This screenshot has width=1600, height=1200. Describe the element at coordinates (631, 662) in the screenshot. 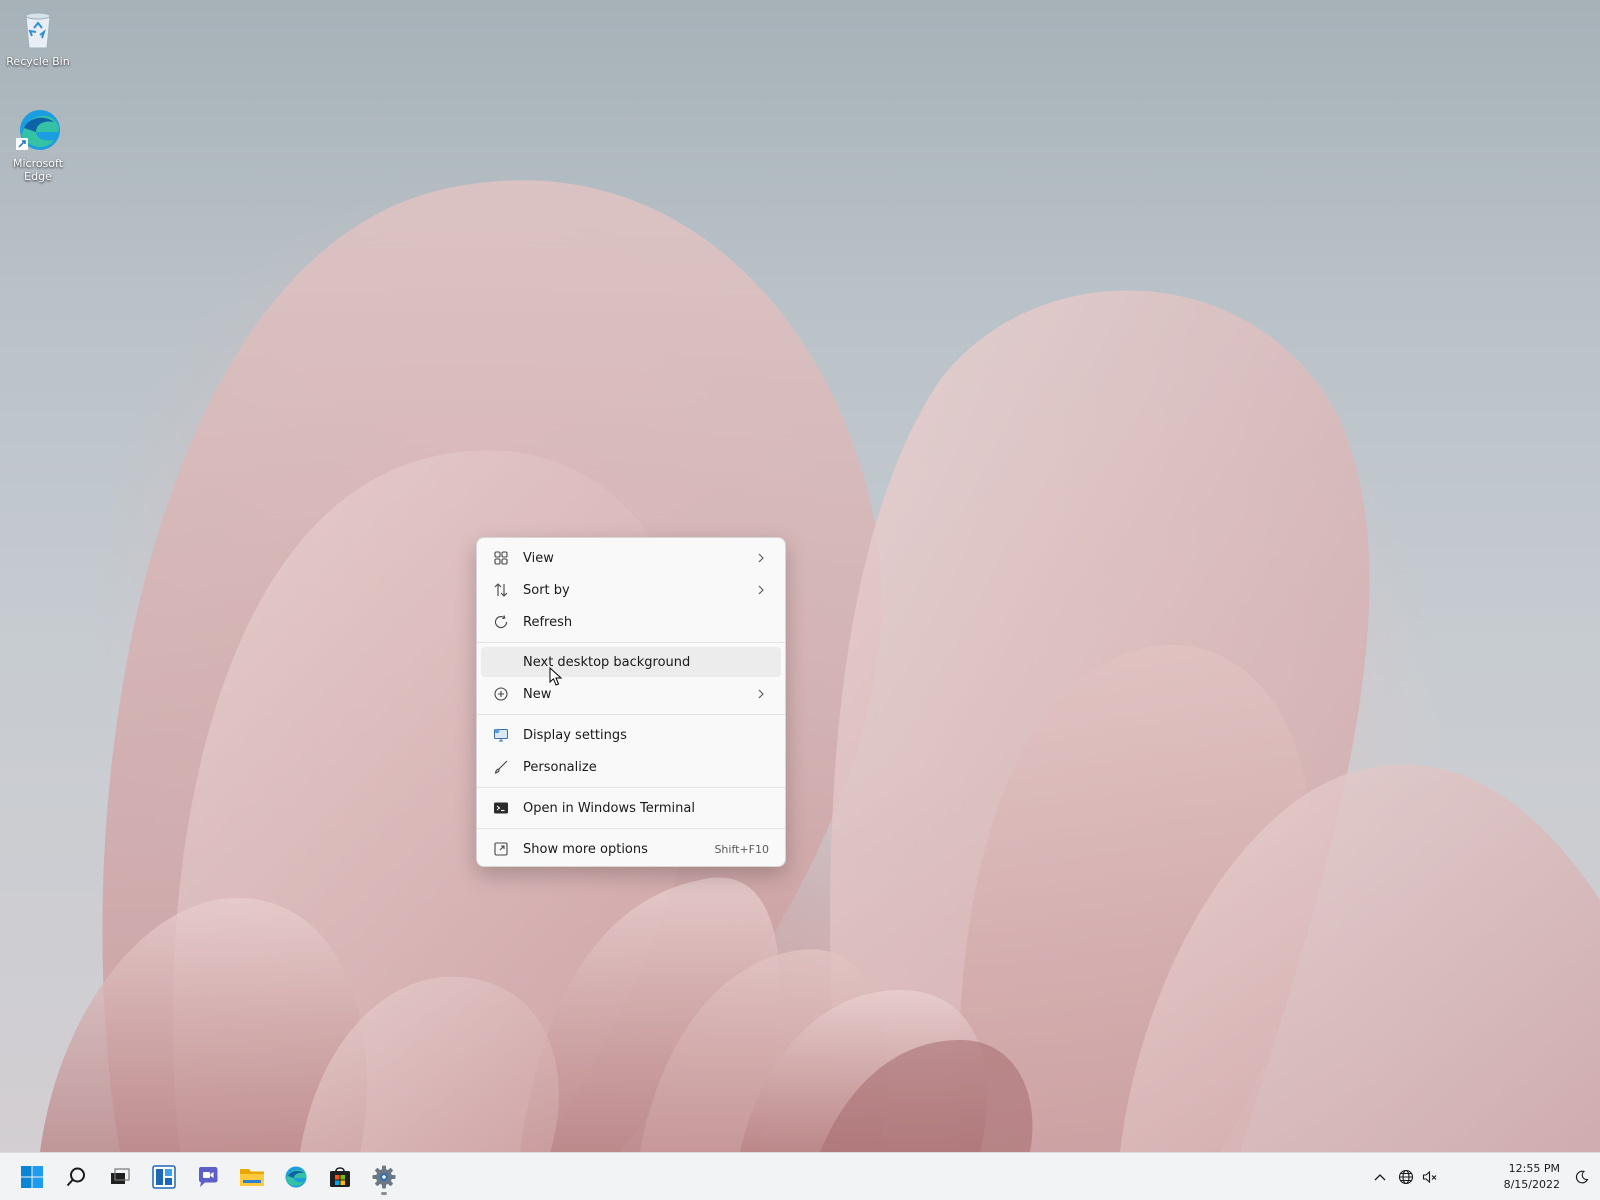

I see `menu-item-next-desktop-background: Next desktop background` at that location.